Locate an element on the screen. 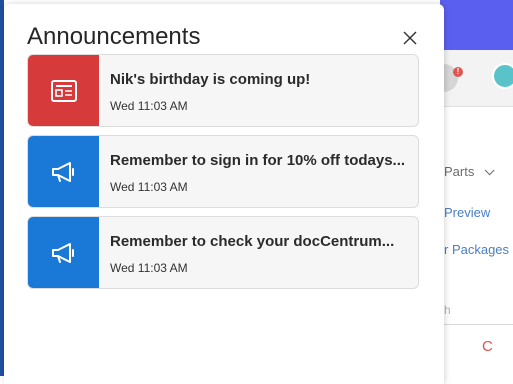  app-header-bar is located at coordinates (476, 25).